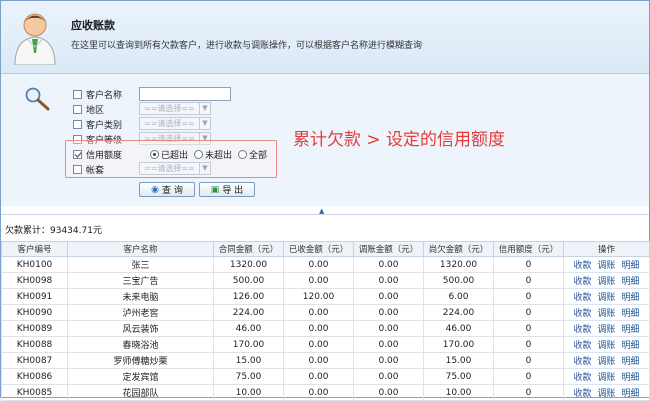 The image size is (650, 401). Describe the element at coordinates (140, 312) in the screenshot. I see `cell-name: 泸州老窖` at that location.